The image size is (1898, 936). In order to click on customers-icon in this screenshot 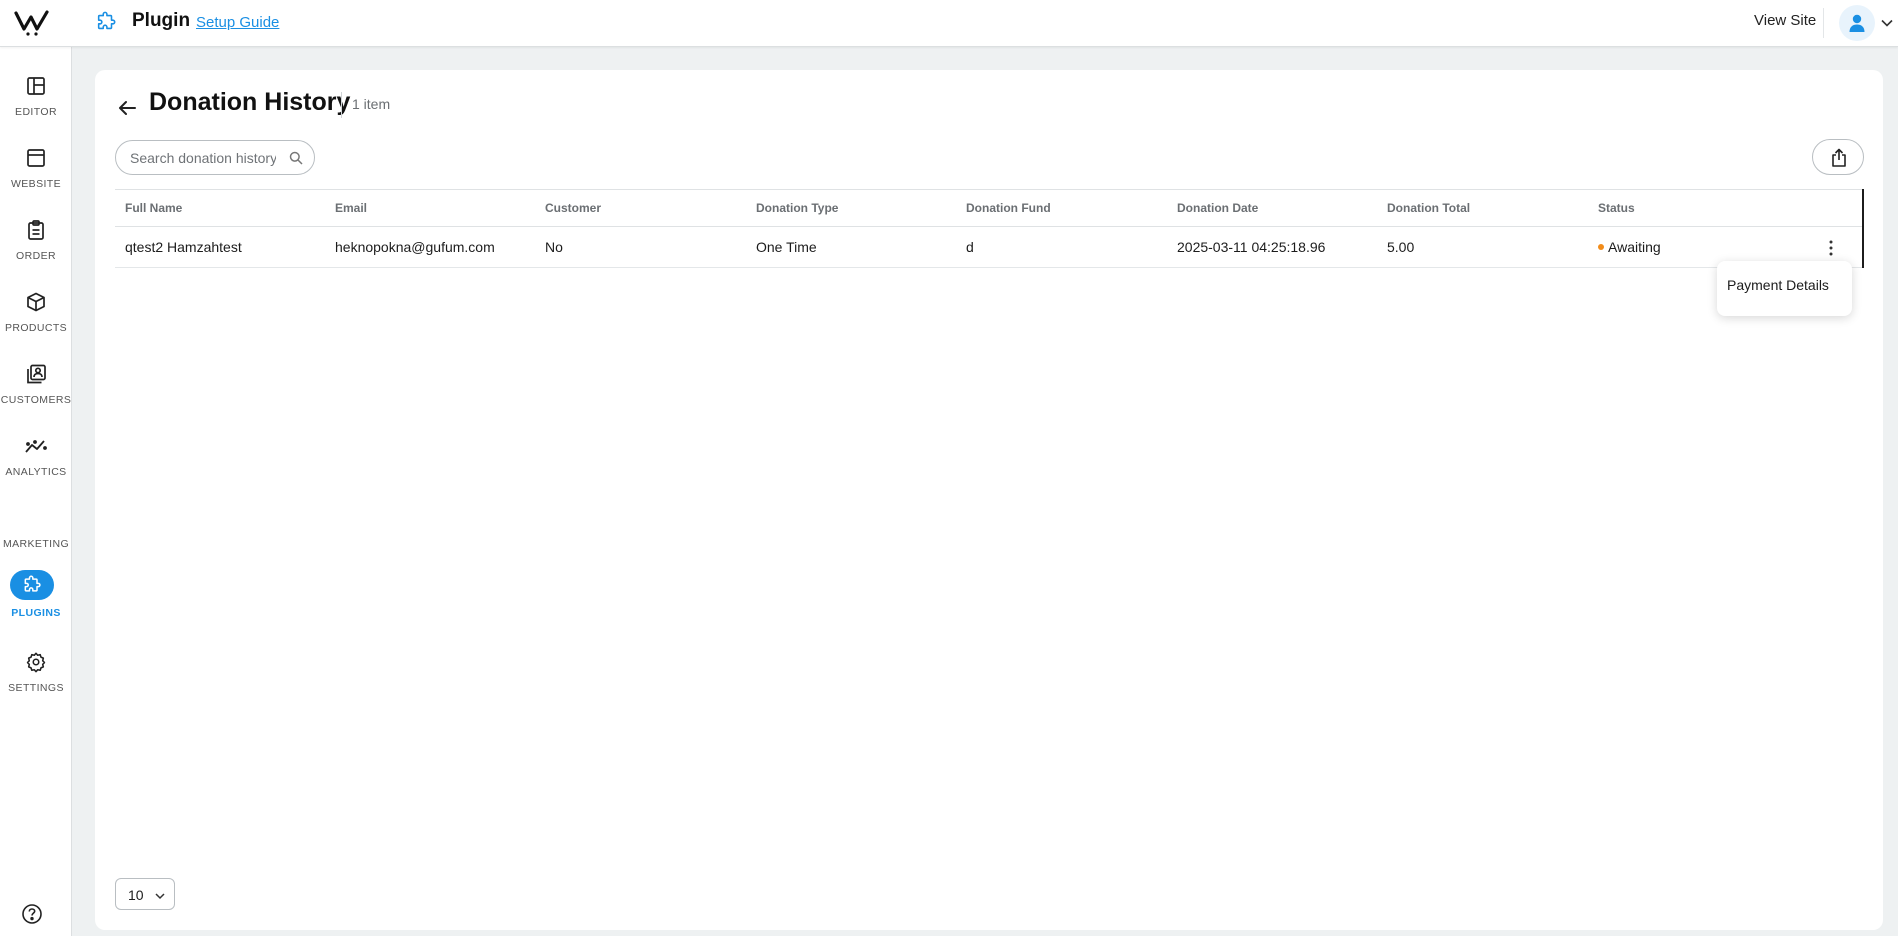, I will do `click(36, 374)`.